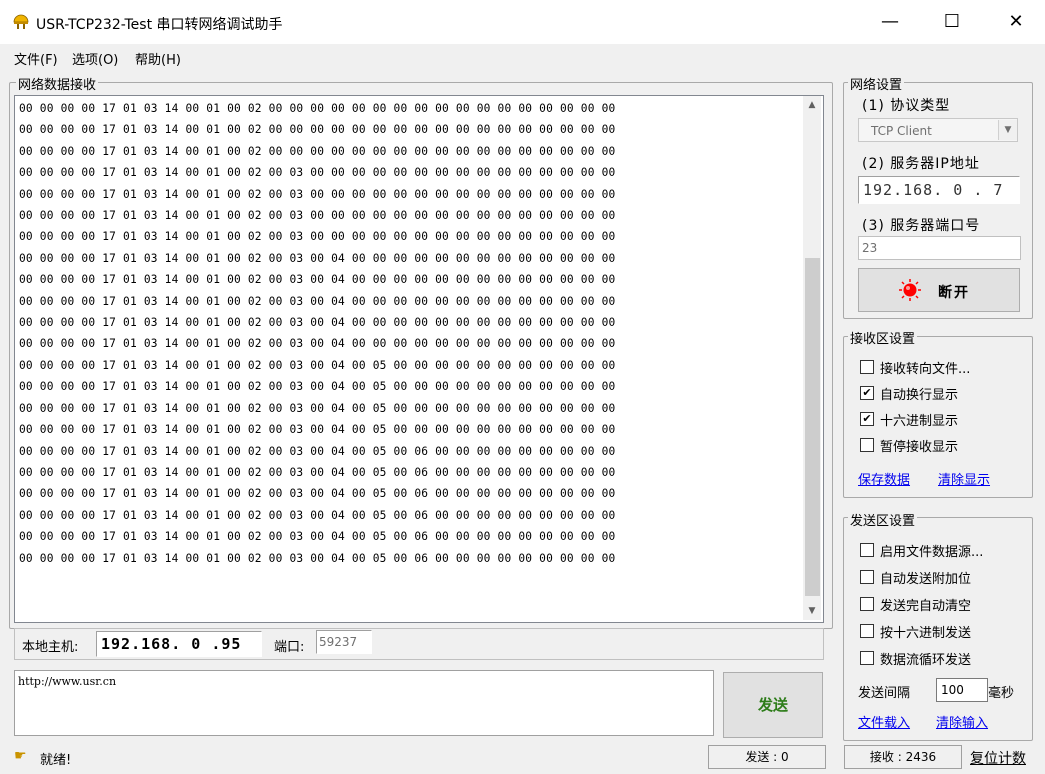 This screenshot has height=774, width=1045. What do you see at coordinates (36, 58) in the screenshot?
I see `menu-file: 文件(F)` at bounding box center [36, 58].